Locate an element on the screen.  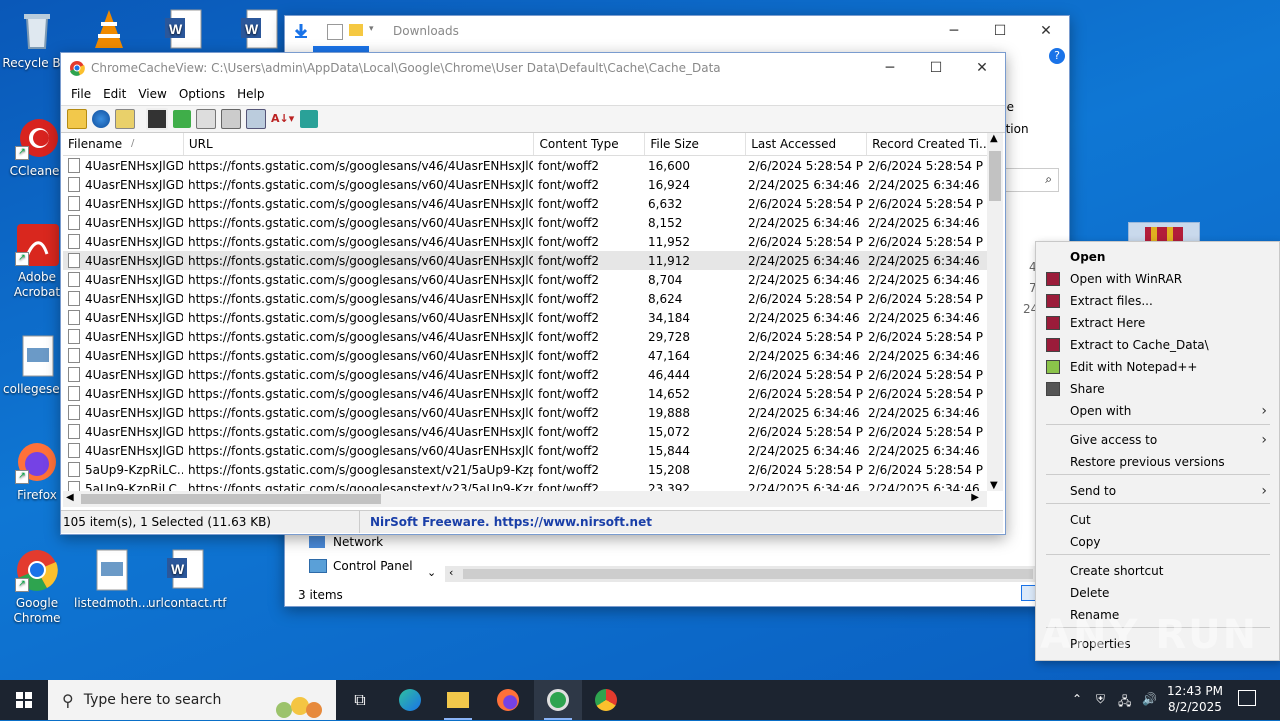
exit-icon is located at coordinates (309, 119).